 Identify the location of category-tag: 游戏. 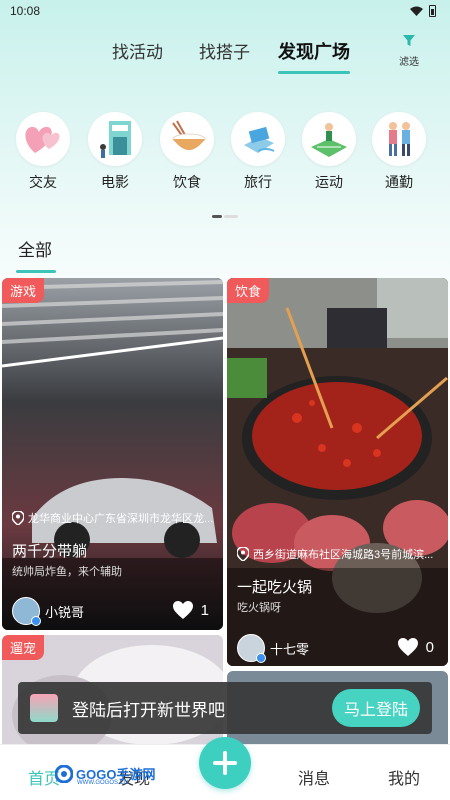
(23, 290).